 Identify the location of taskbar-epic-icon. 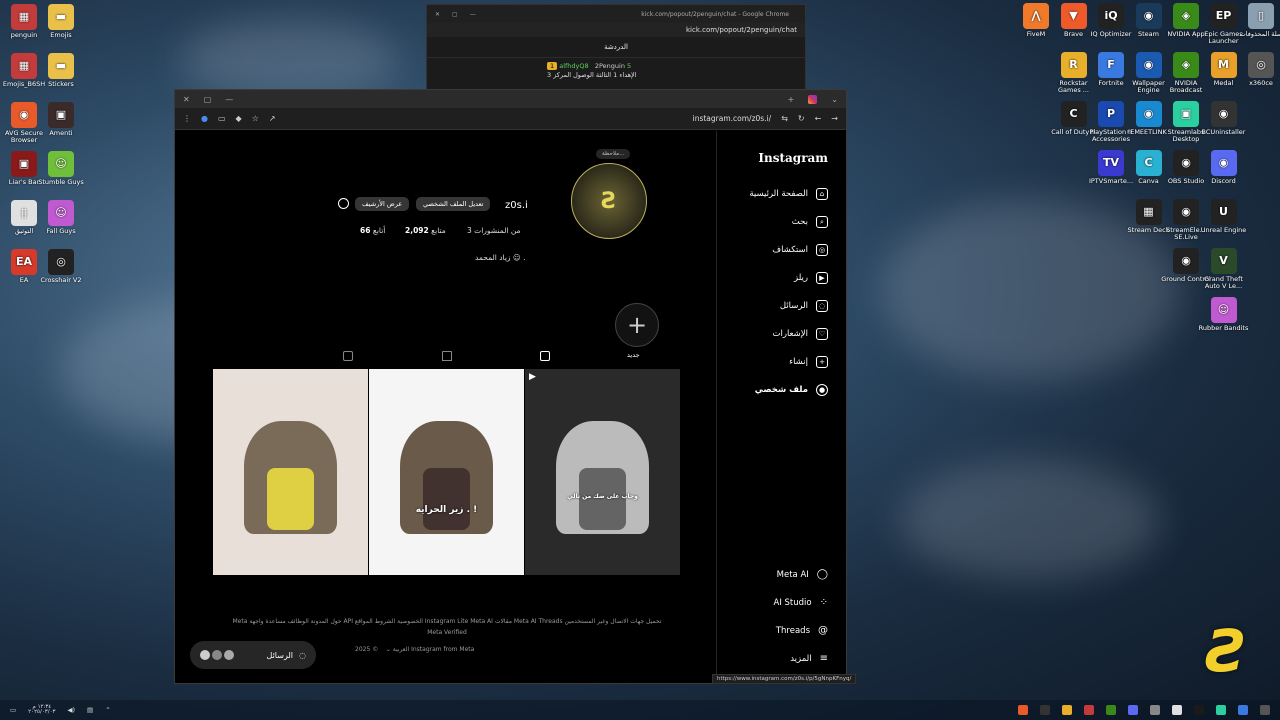
(1045, 710).